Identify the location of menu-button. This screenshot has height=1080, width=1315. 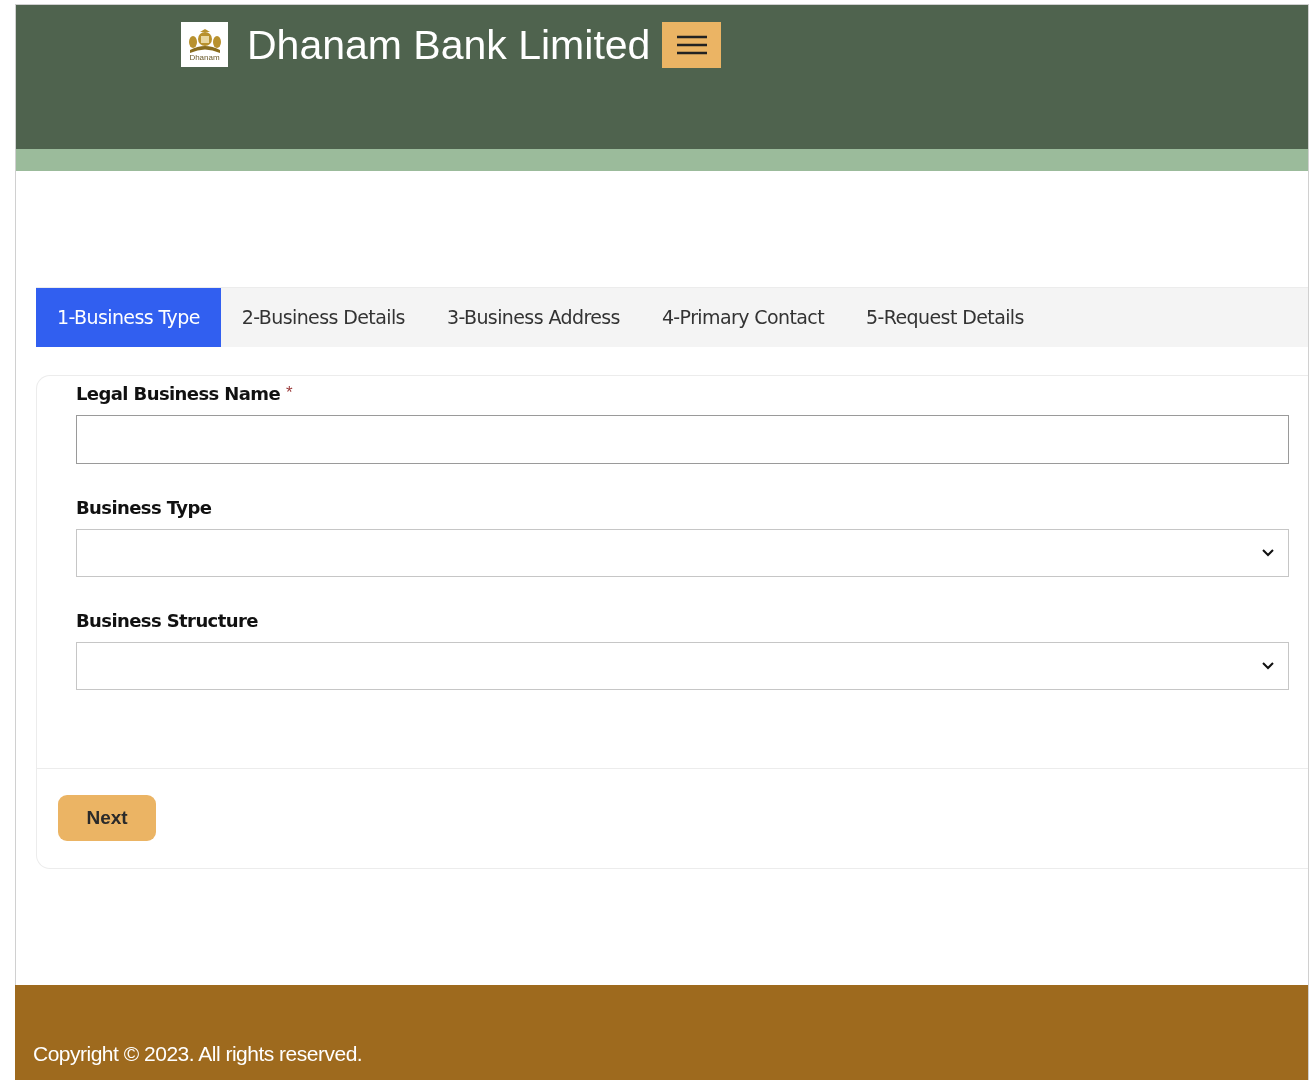
(692, 45).